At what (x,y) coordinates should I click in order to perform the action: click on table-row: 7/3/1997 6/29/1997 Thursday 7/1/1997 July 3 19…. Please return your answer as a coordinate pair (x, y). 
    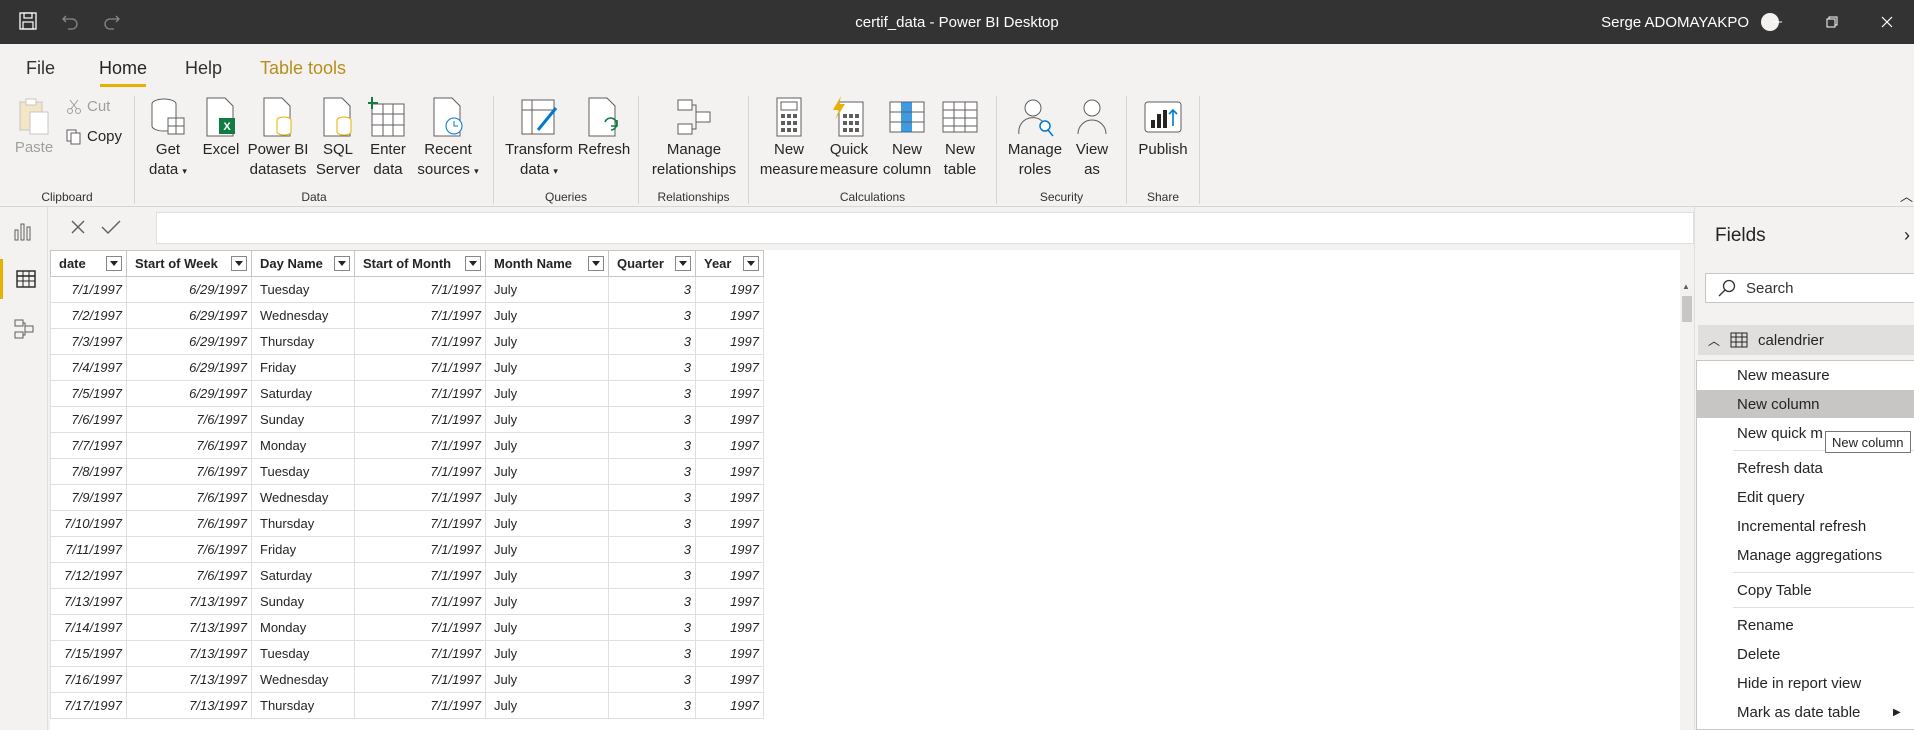
    Looking at the image, I should click on (407, 341).